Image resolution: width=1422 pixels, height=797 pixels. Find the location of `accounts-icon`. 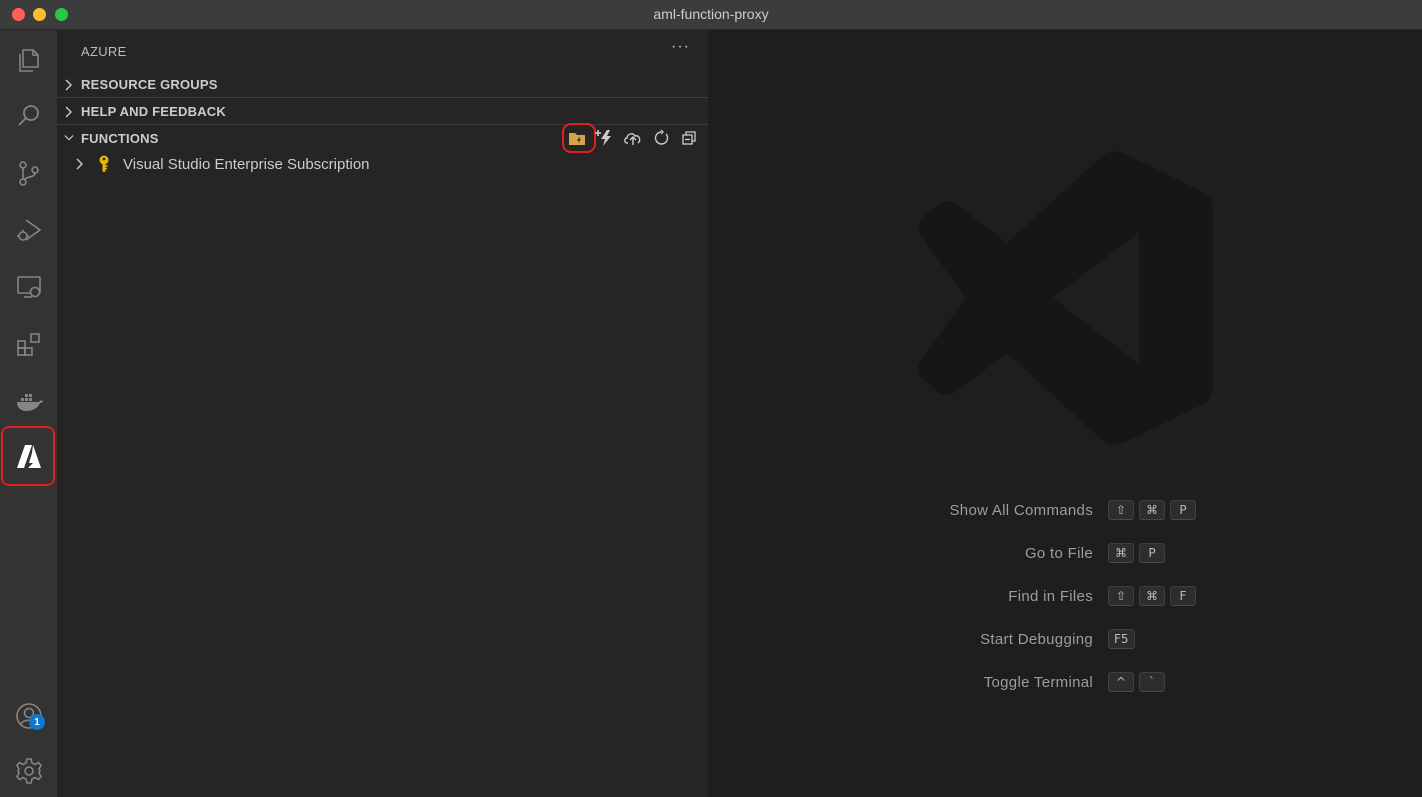

accounts-icon is located at coordinates (28, 716).